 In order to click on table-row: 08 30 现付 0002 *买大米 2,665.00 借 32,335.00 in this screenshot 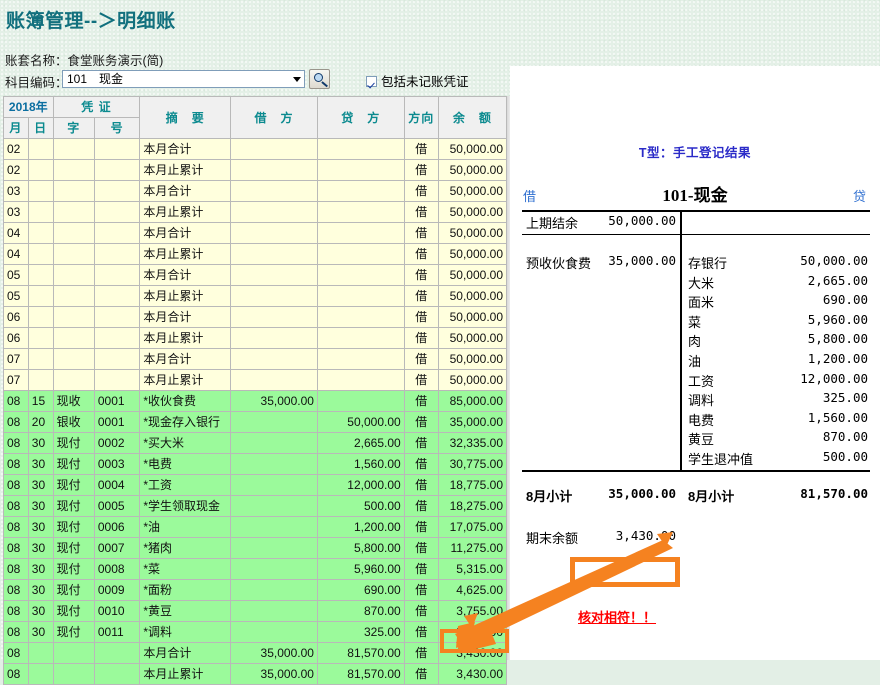, I will do `click(255, 443)`.